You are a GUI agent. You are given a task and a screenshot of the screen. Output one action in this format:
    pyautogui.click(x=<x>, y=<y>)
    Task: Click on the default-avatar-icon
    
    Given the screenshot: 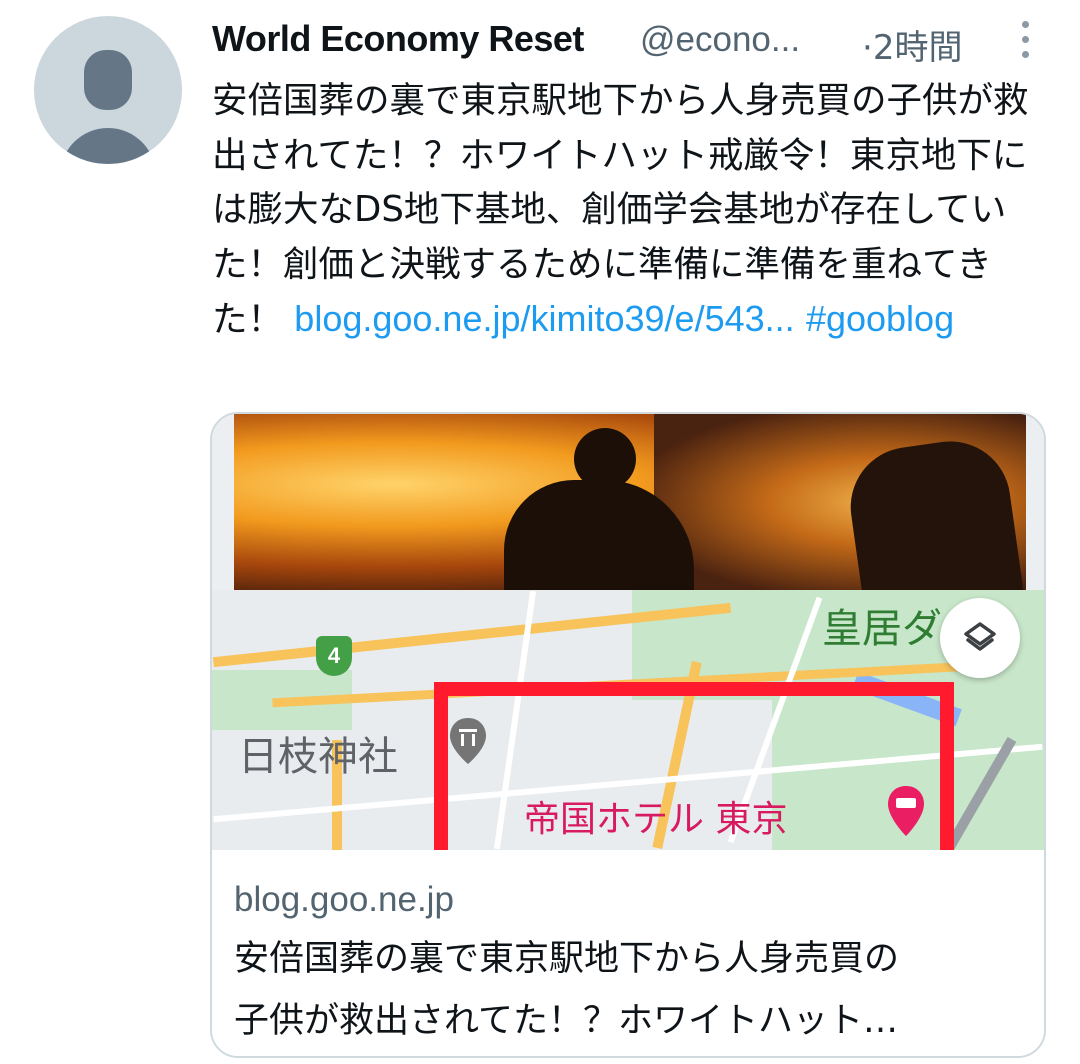 What is the action you would take?
    pyautogui.click(x=108, y=80)
    